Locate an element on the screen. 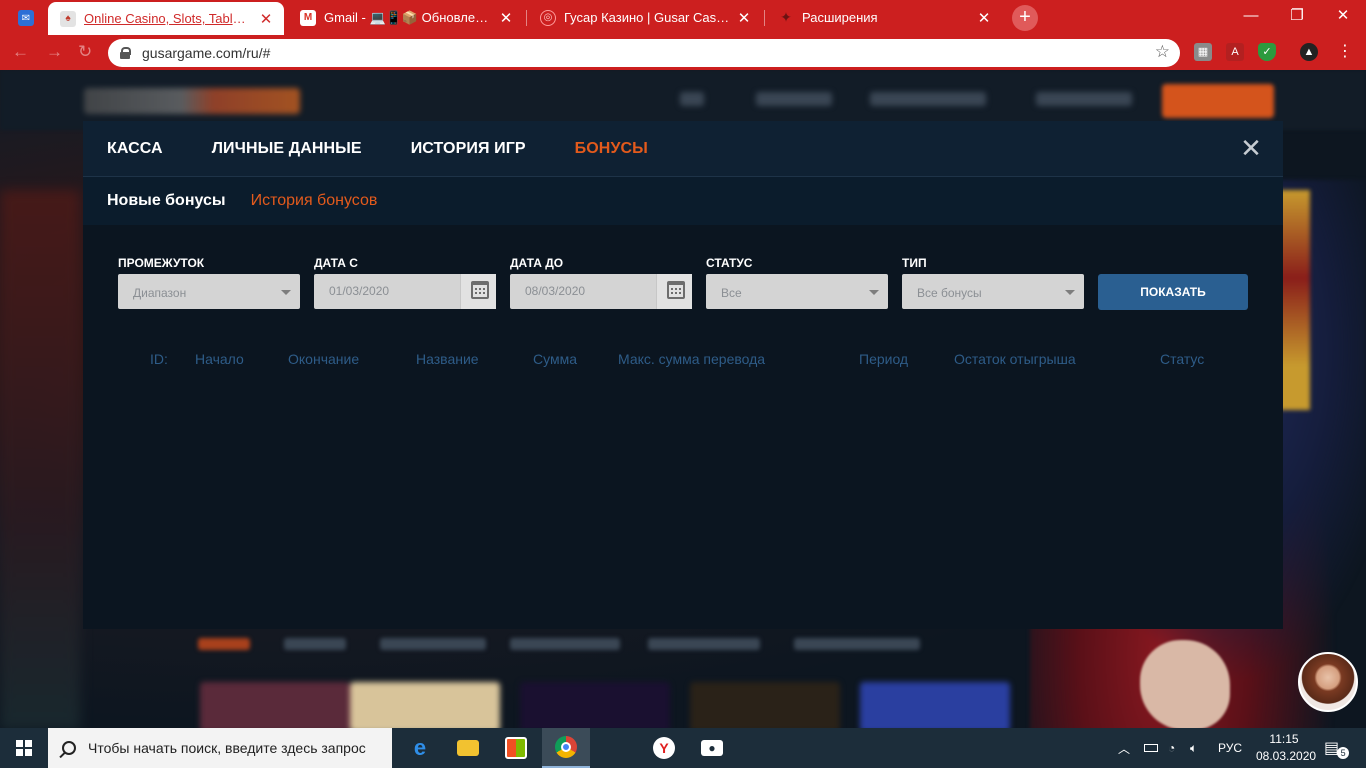  yandex-icon: Y is located at coordinates (664, 748).